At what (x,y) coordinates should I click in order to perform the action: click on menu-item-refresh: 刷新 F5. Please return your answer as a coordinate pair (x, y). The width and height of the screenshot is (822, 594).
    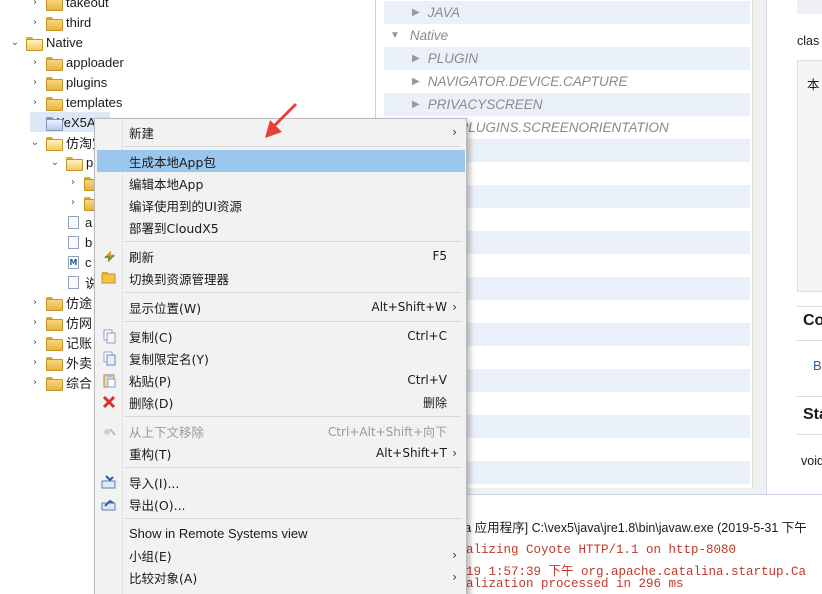
    Looking at the image, I should click on (281, 256).